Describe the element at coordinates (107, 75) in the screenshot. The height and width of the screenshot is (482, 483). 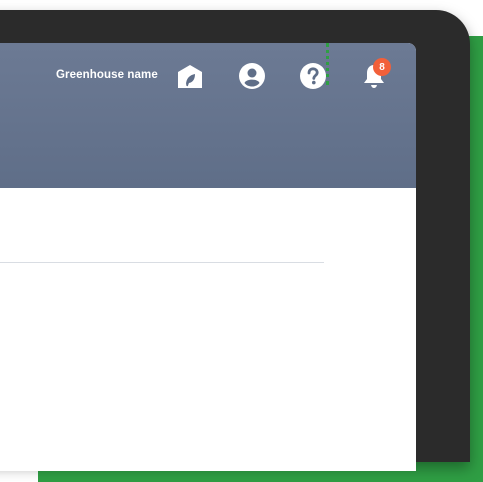
I see `greenhouse-name-label: Greenhouse name` at that location.